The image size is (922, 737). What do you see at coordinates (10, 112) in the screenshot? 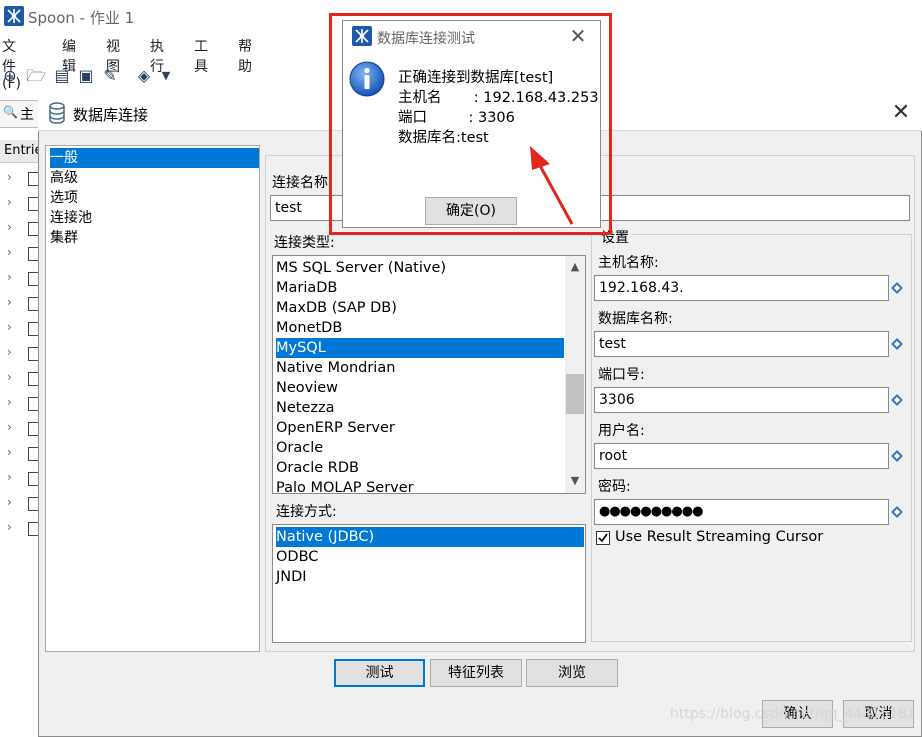
I see `view-icon: 🔍` at bounding box center [10, 112].